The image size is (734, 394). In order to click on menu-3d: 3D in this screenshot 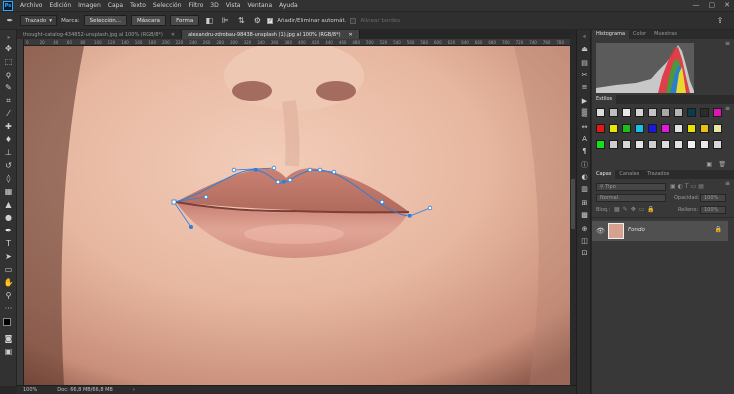, I will do `click(214, 5)`.